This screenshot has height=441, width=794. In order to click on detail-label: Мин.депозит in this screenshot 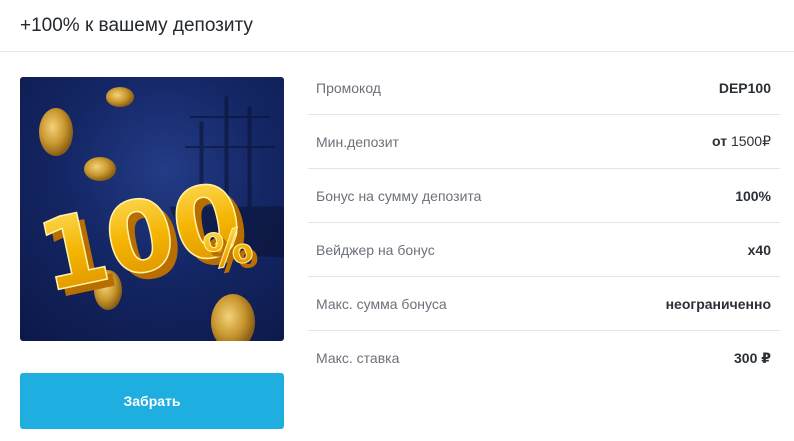, I will do `click(357, 141)`.